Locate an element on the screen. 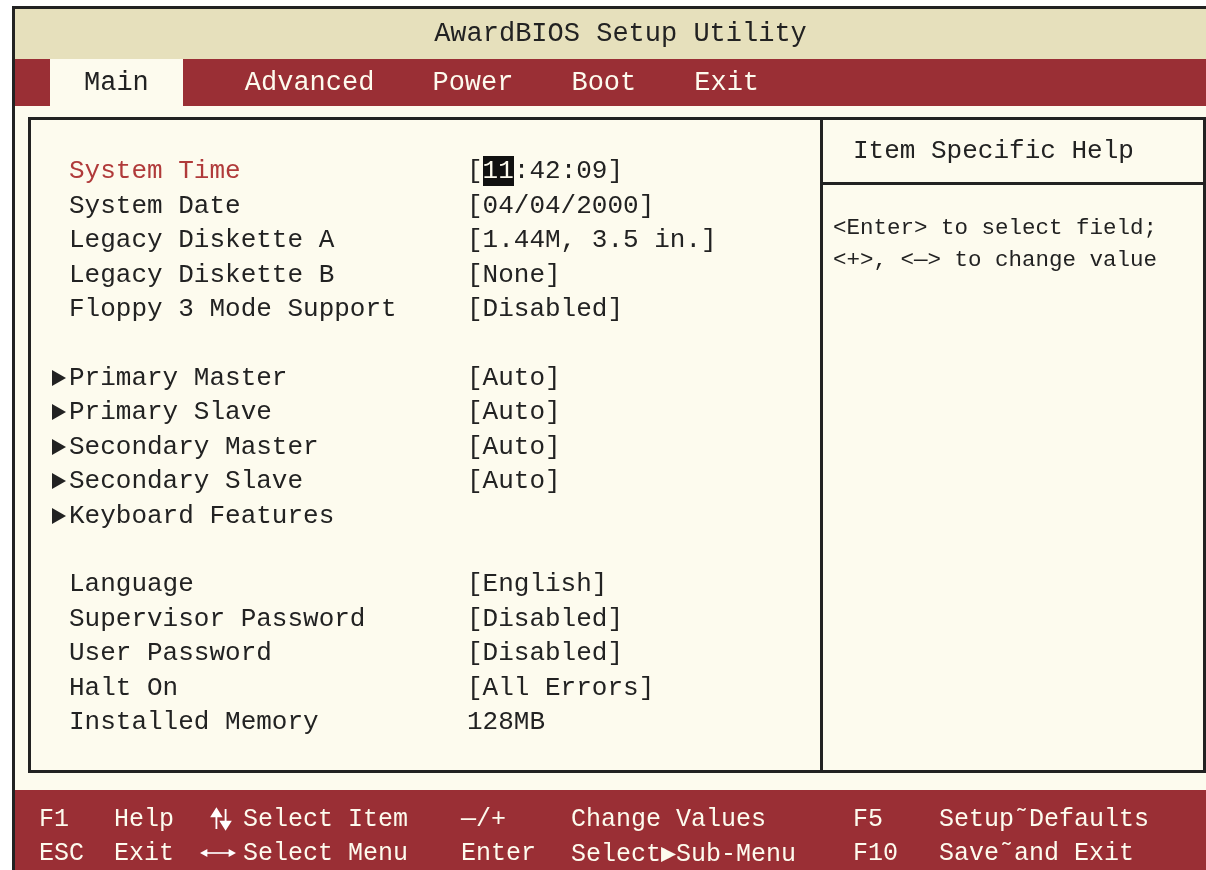 The width and height of the screenshot is (1206, 870). menu-tab: Main is located at coordinates (116, 82).